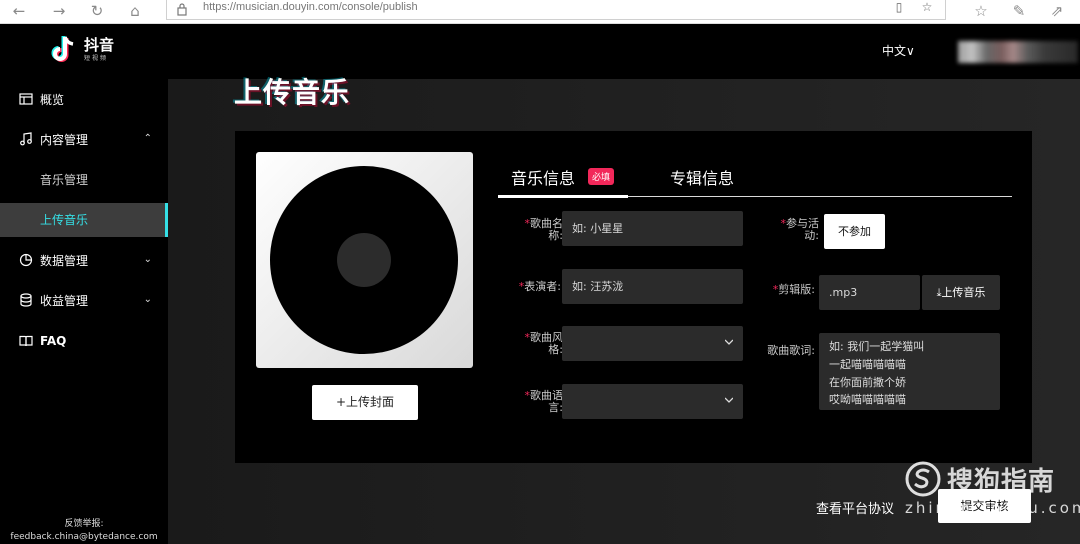 This screenshot has width=1080, height=544. I want to click on lyrics-line: 如: 我们一起学猫叫, so click(877, 346).